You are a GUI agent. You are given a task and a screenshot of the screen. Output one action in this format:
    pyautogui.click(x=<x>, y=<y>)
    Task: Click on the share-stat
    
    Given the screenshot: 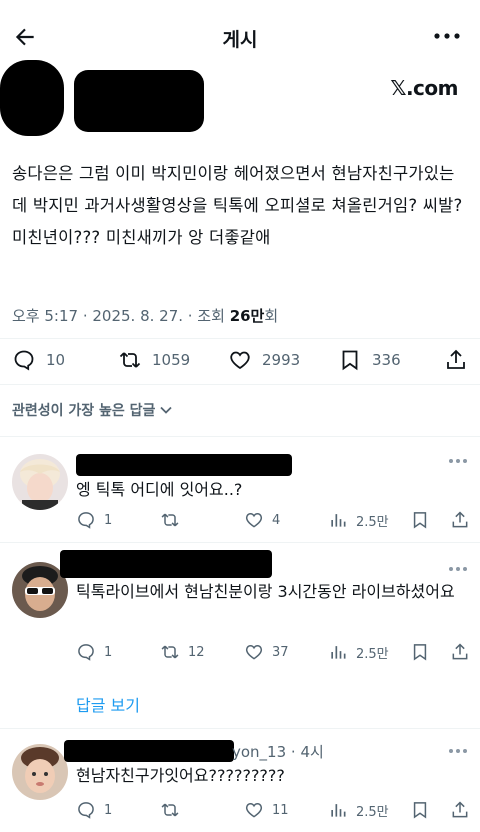 What is the action you would take?
    pyautogui.click(x=456, y=360)
    